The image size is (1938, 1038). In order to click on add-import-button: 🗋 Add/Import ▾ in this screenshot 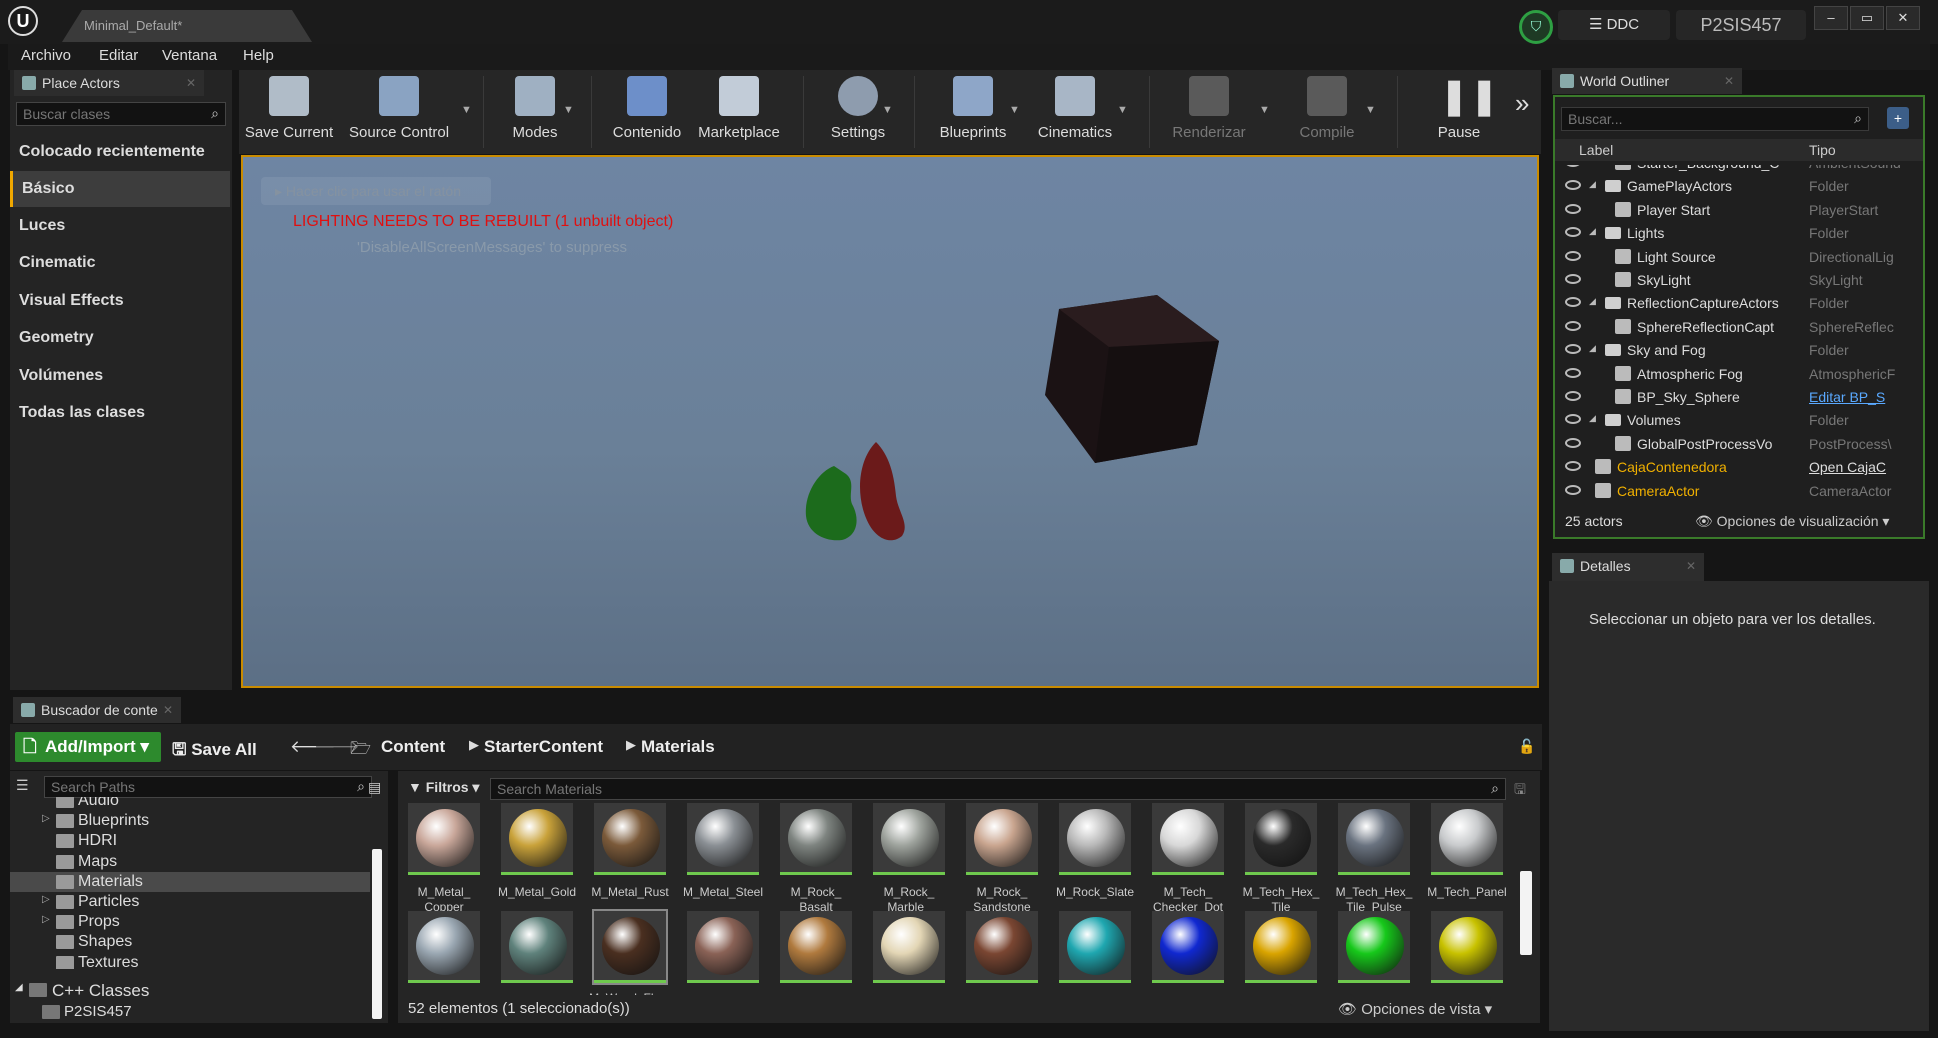, I will do `click(88, 747)`.